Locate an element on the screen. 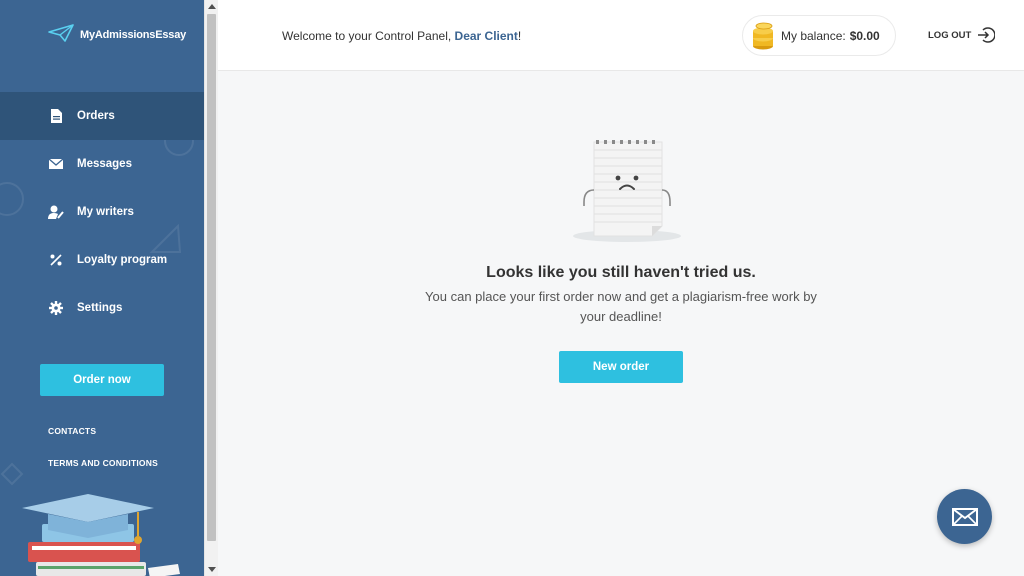  brand-logo: MyAdmissionsEssay is located at coordinates (117, 34).